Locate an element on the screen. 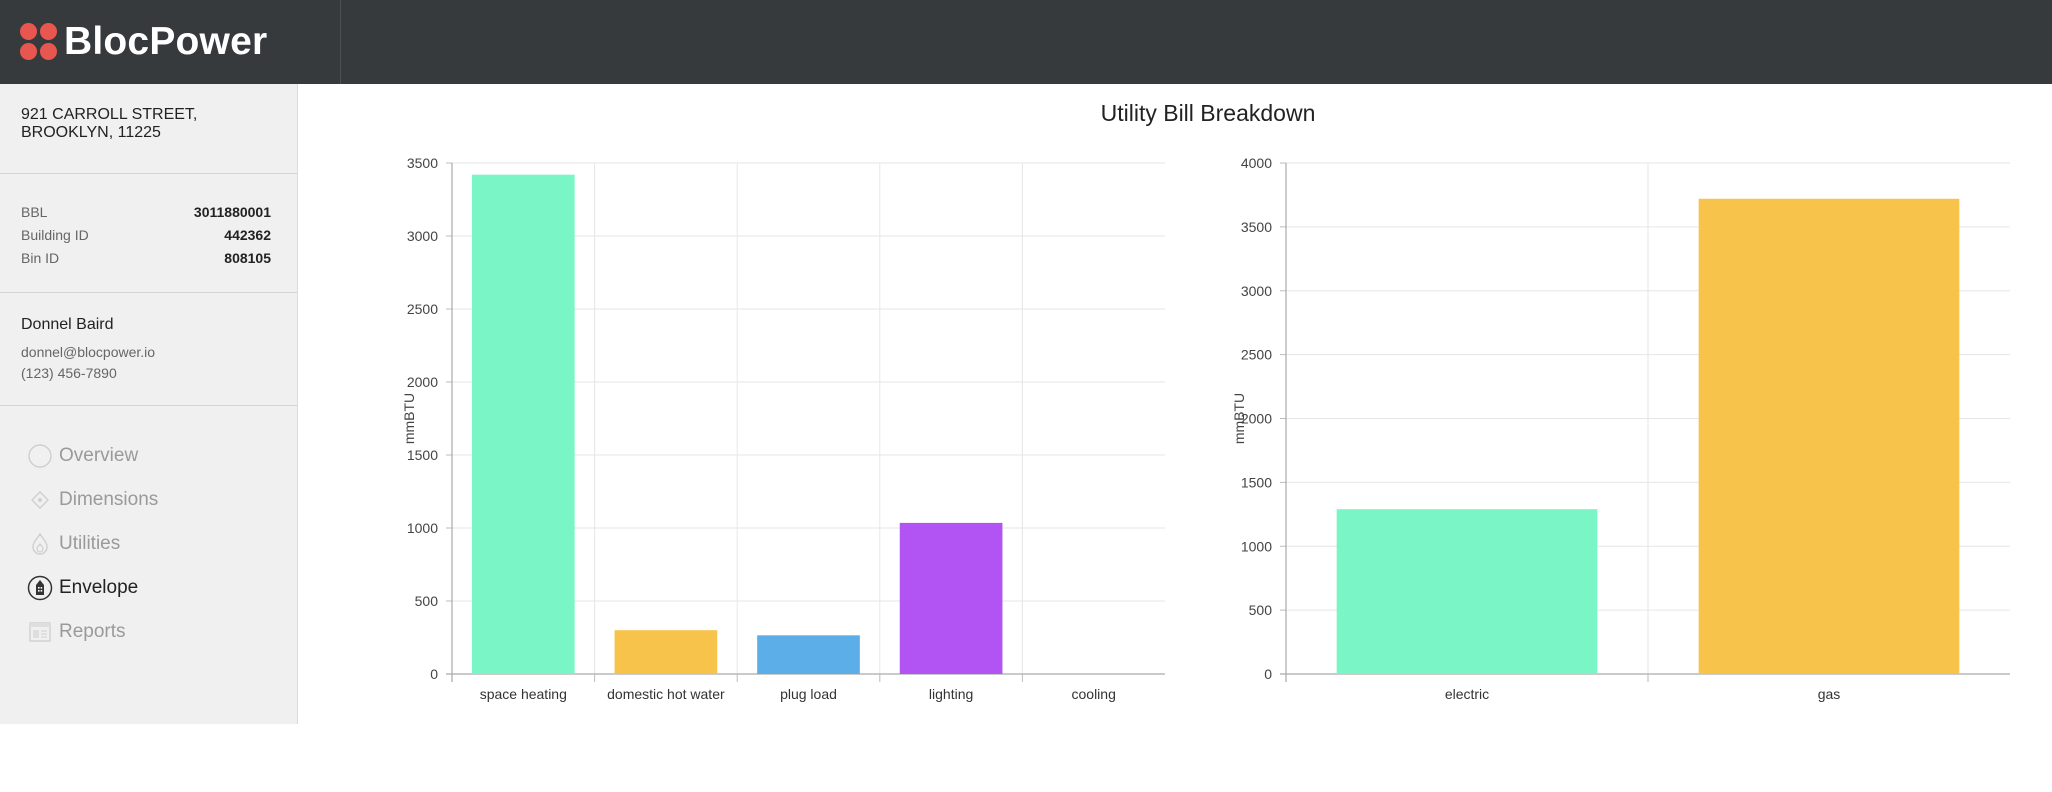 The height and width of the screenshot is (792, 2052). sidebar-item-label: Reports is located at coordinates (92, 631).